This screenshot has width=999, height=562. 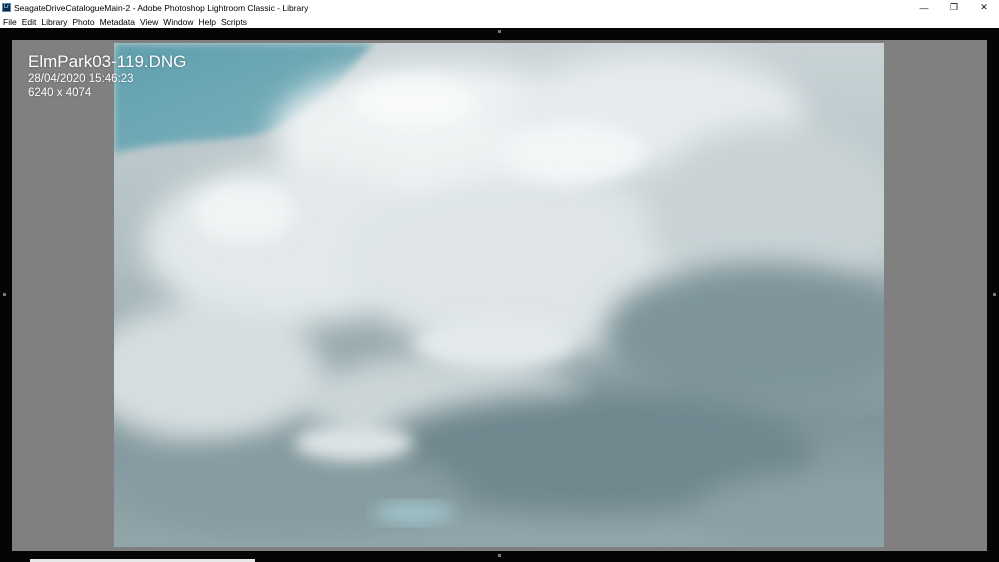 I want to click on menu-scripts: Scripts, so click(x=234, y=22).